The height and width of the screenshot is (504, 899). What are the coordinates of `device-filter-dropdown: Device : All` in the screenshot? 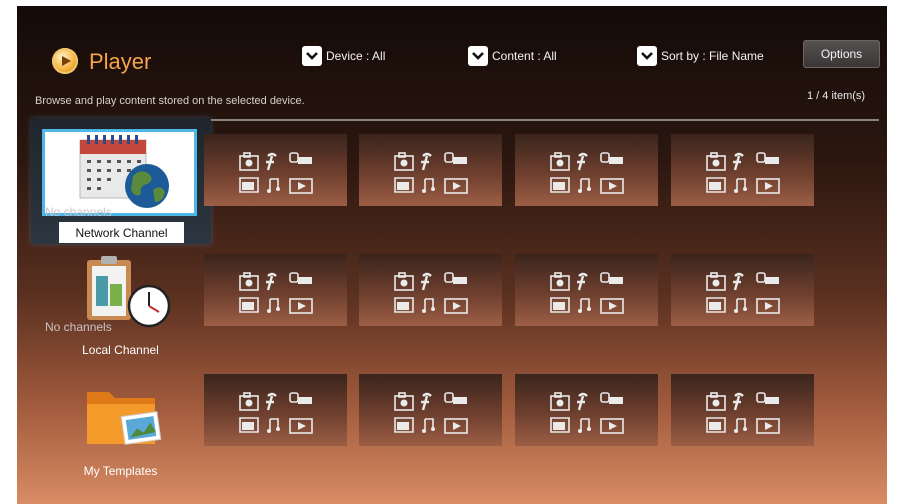 It's located at (343, 56).